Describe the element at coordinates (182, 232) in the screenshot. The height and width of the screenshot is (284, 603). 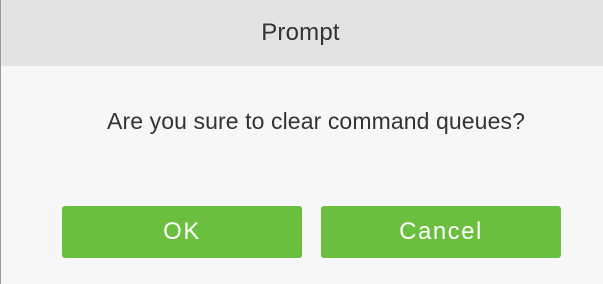
I see `ok-button: OK` at that location.